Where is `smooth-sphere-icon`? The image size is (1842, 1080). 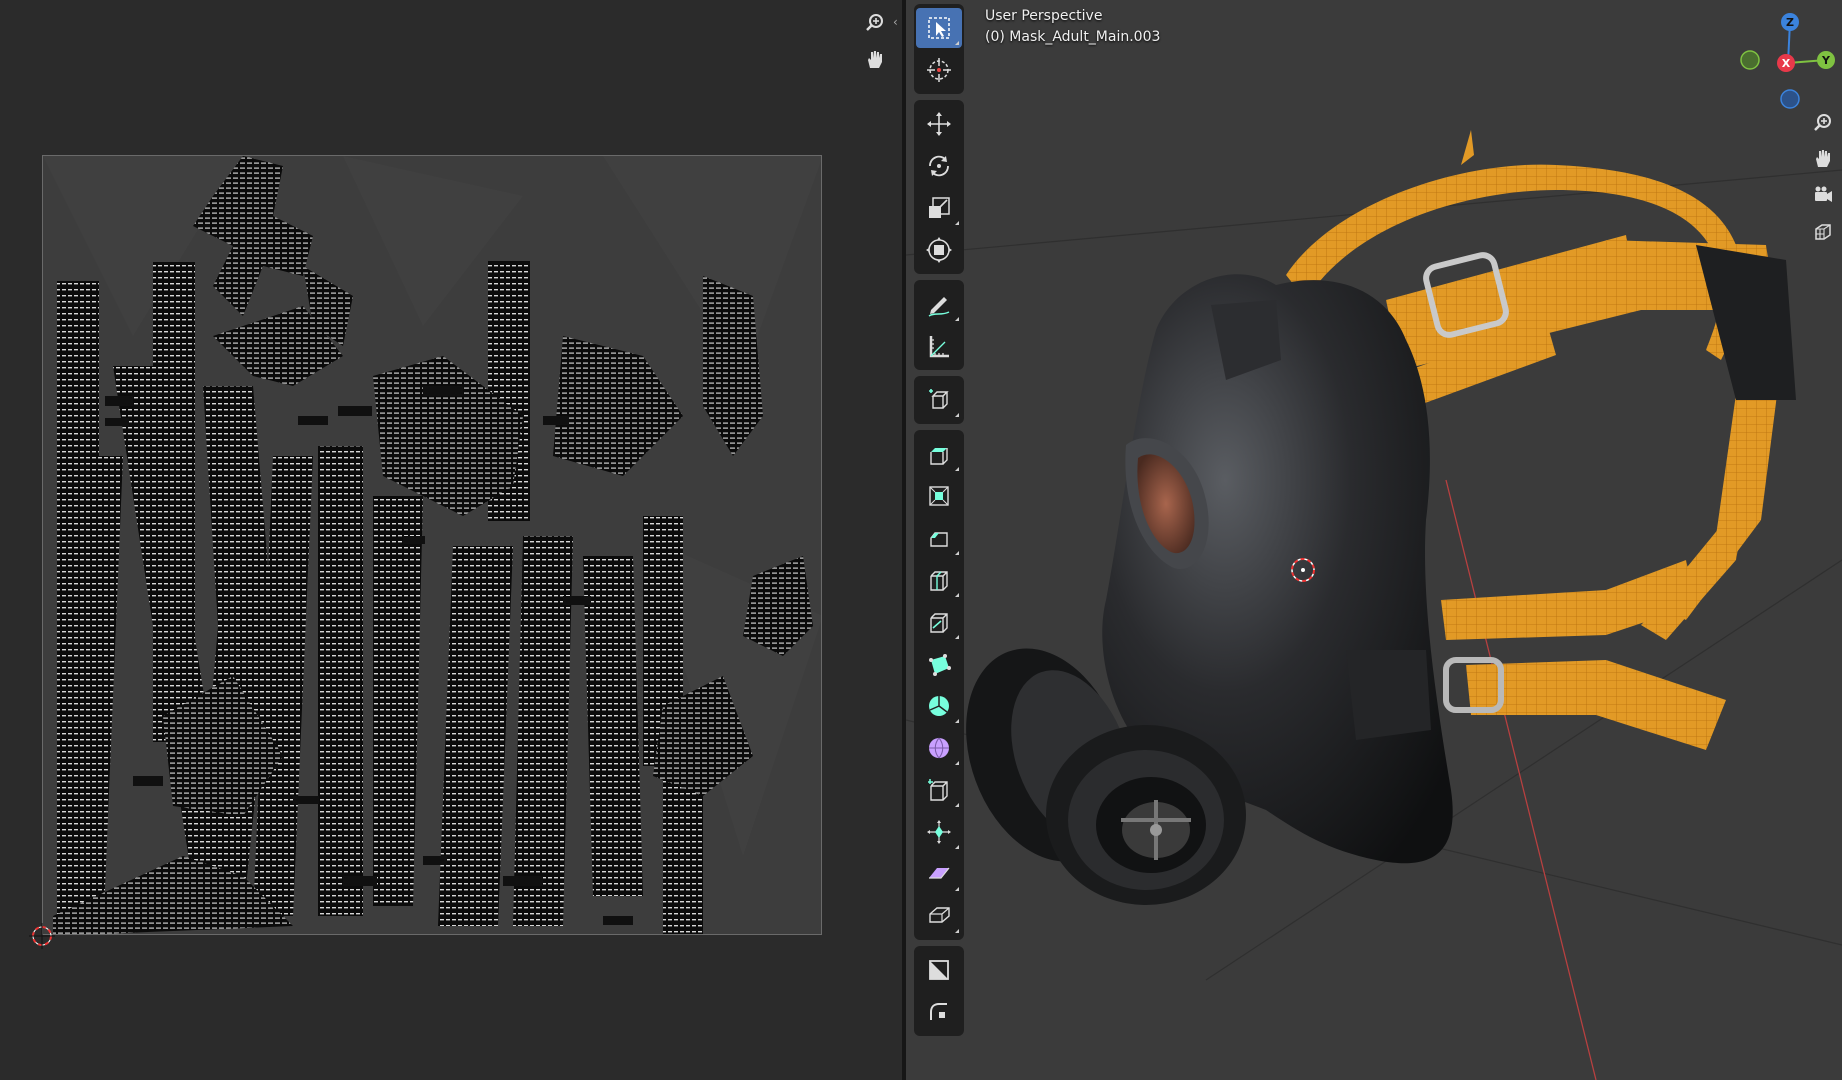 smooth-sphere-icon is located at coordinates (939, 748).